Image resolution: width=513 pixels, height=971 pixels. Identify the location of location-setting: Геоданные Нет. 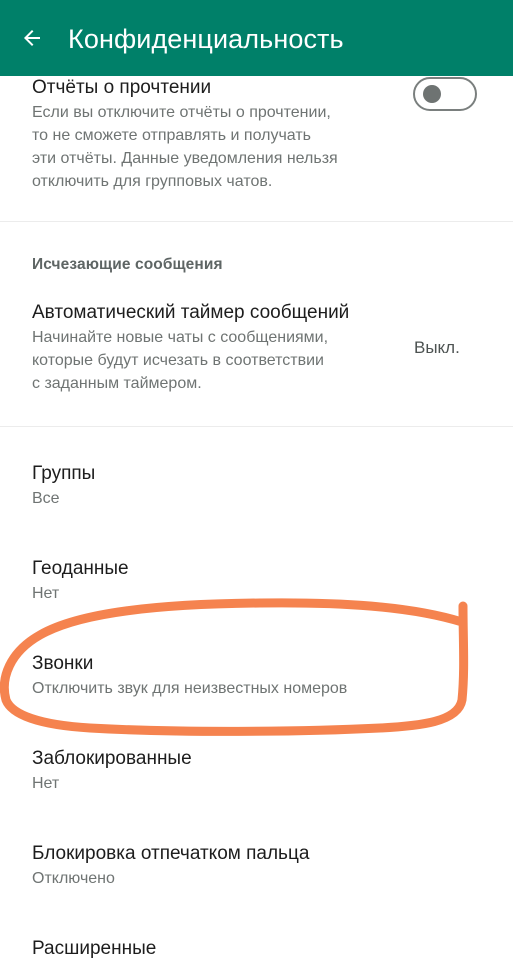
(80, 580).